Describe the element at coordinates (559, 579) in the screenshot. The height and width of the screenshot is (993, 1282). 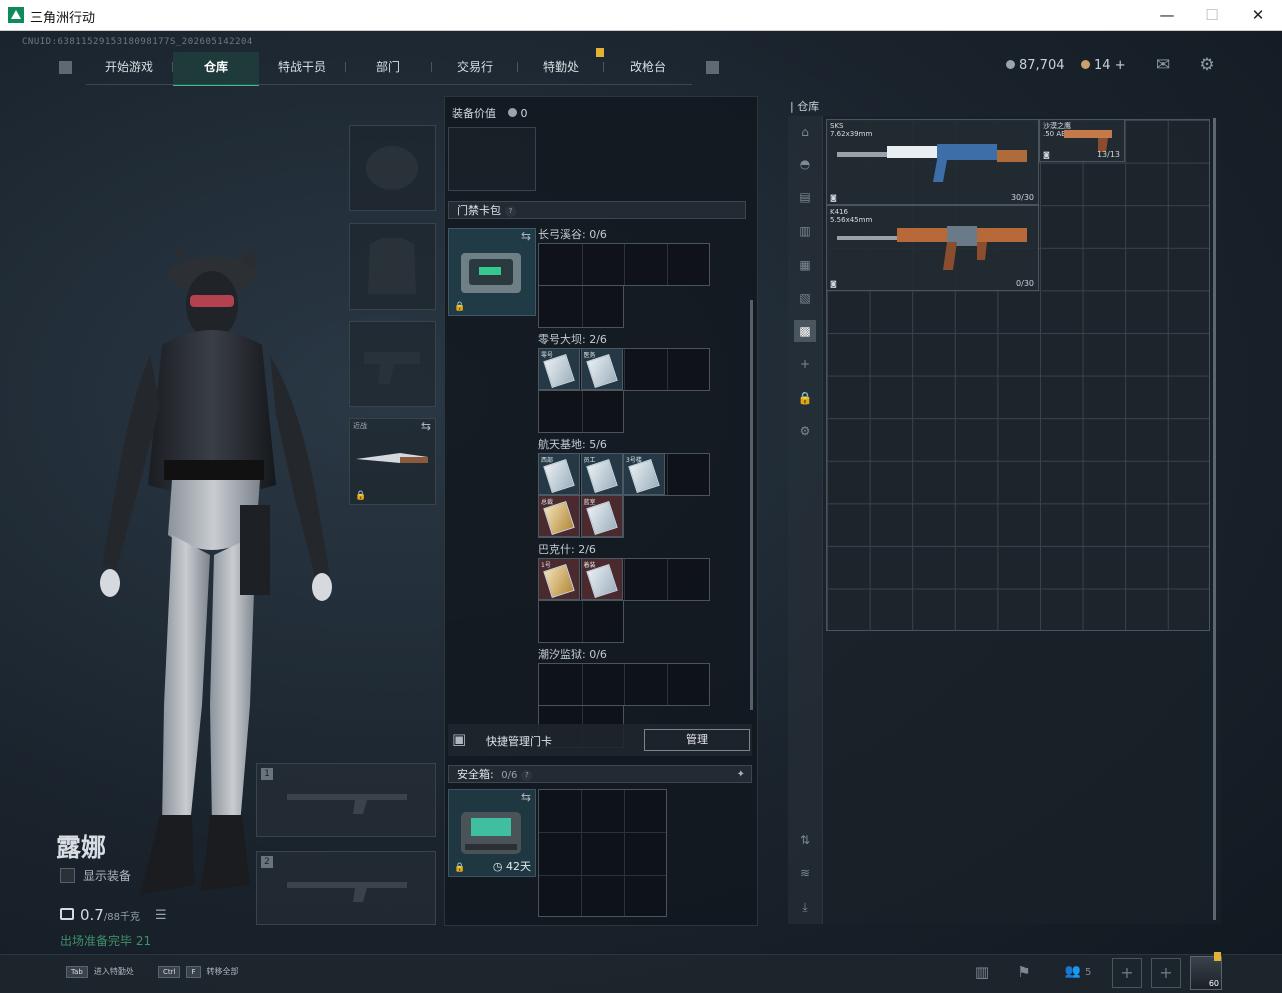
I see `keycard-item: 1号` at that location.